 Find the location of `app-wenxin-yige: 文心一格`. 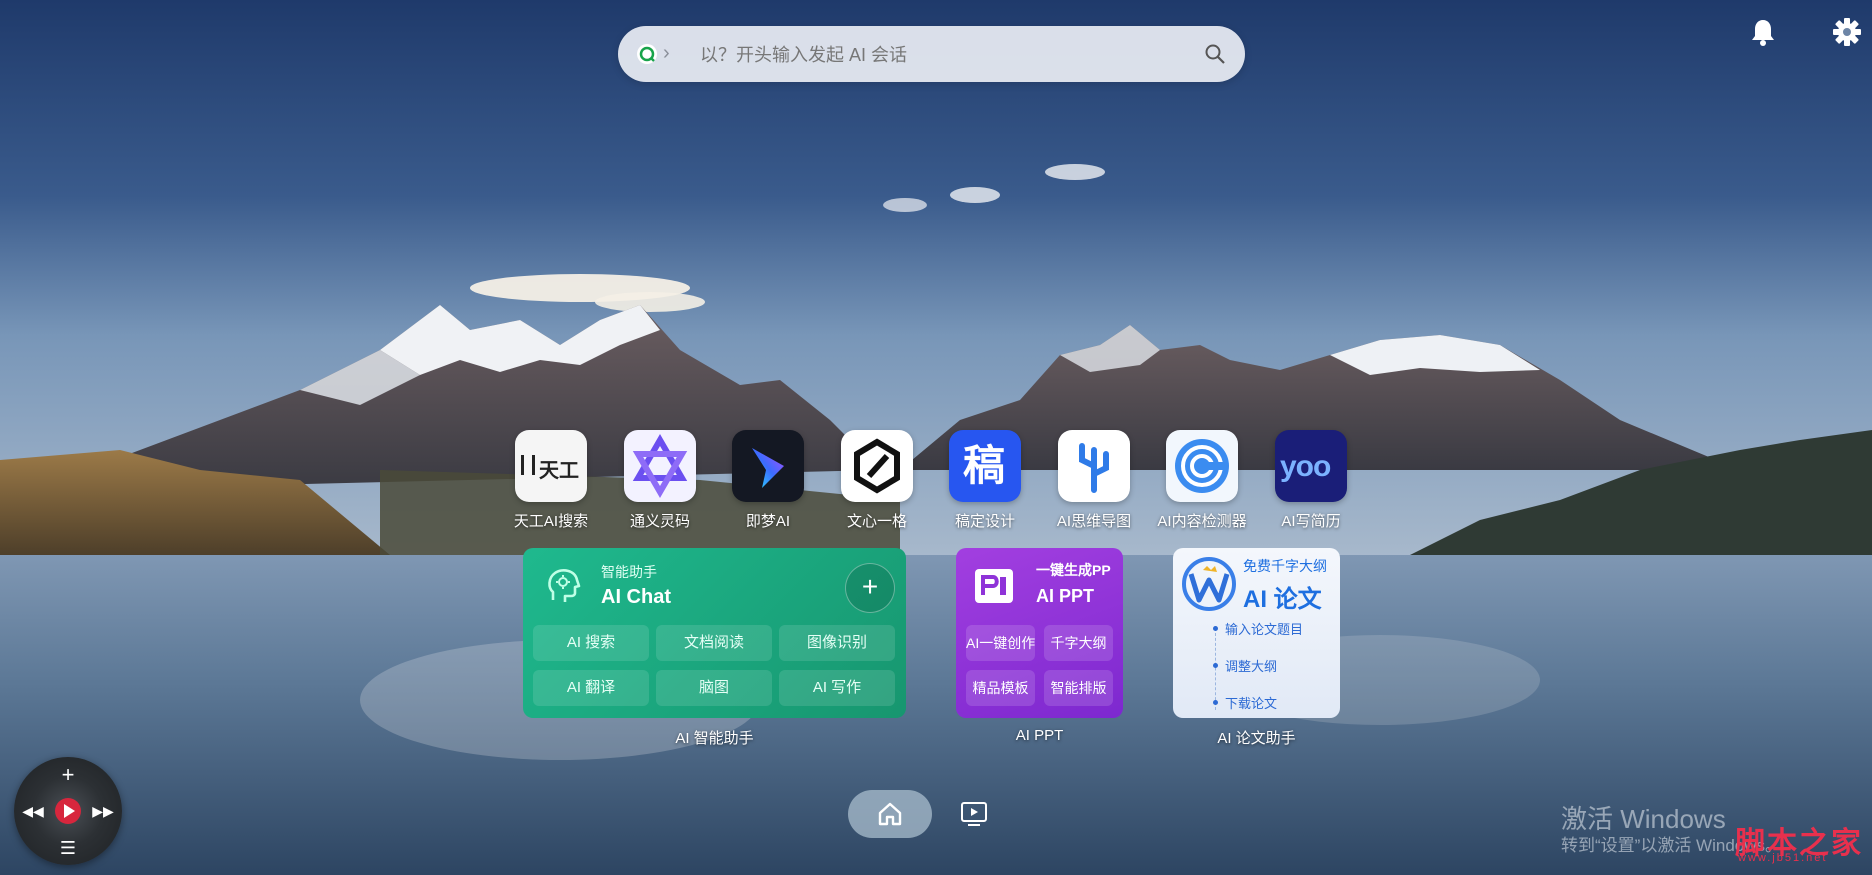

app-wenxin-yige: 文心一格 is located at coordinates (877, 480).